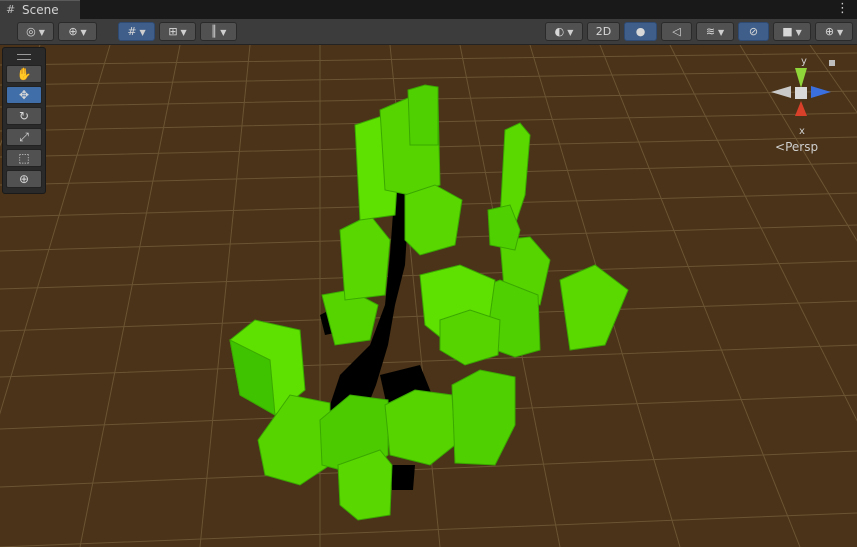 This screenshot has width=857, height=547. I want to click on increment-snap-button: ⊞ ▼, so click(177, 31).